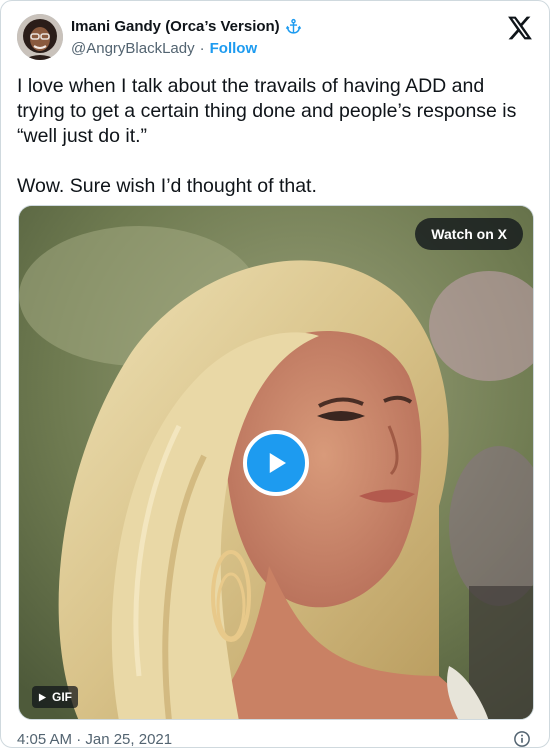  Describe the element at coordinates (522, 739) in the screenshot. I see `info-icon` at that location.